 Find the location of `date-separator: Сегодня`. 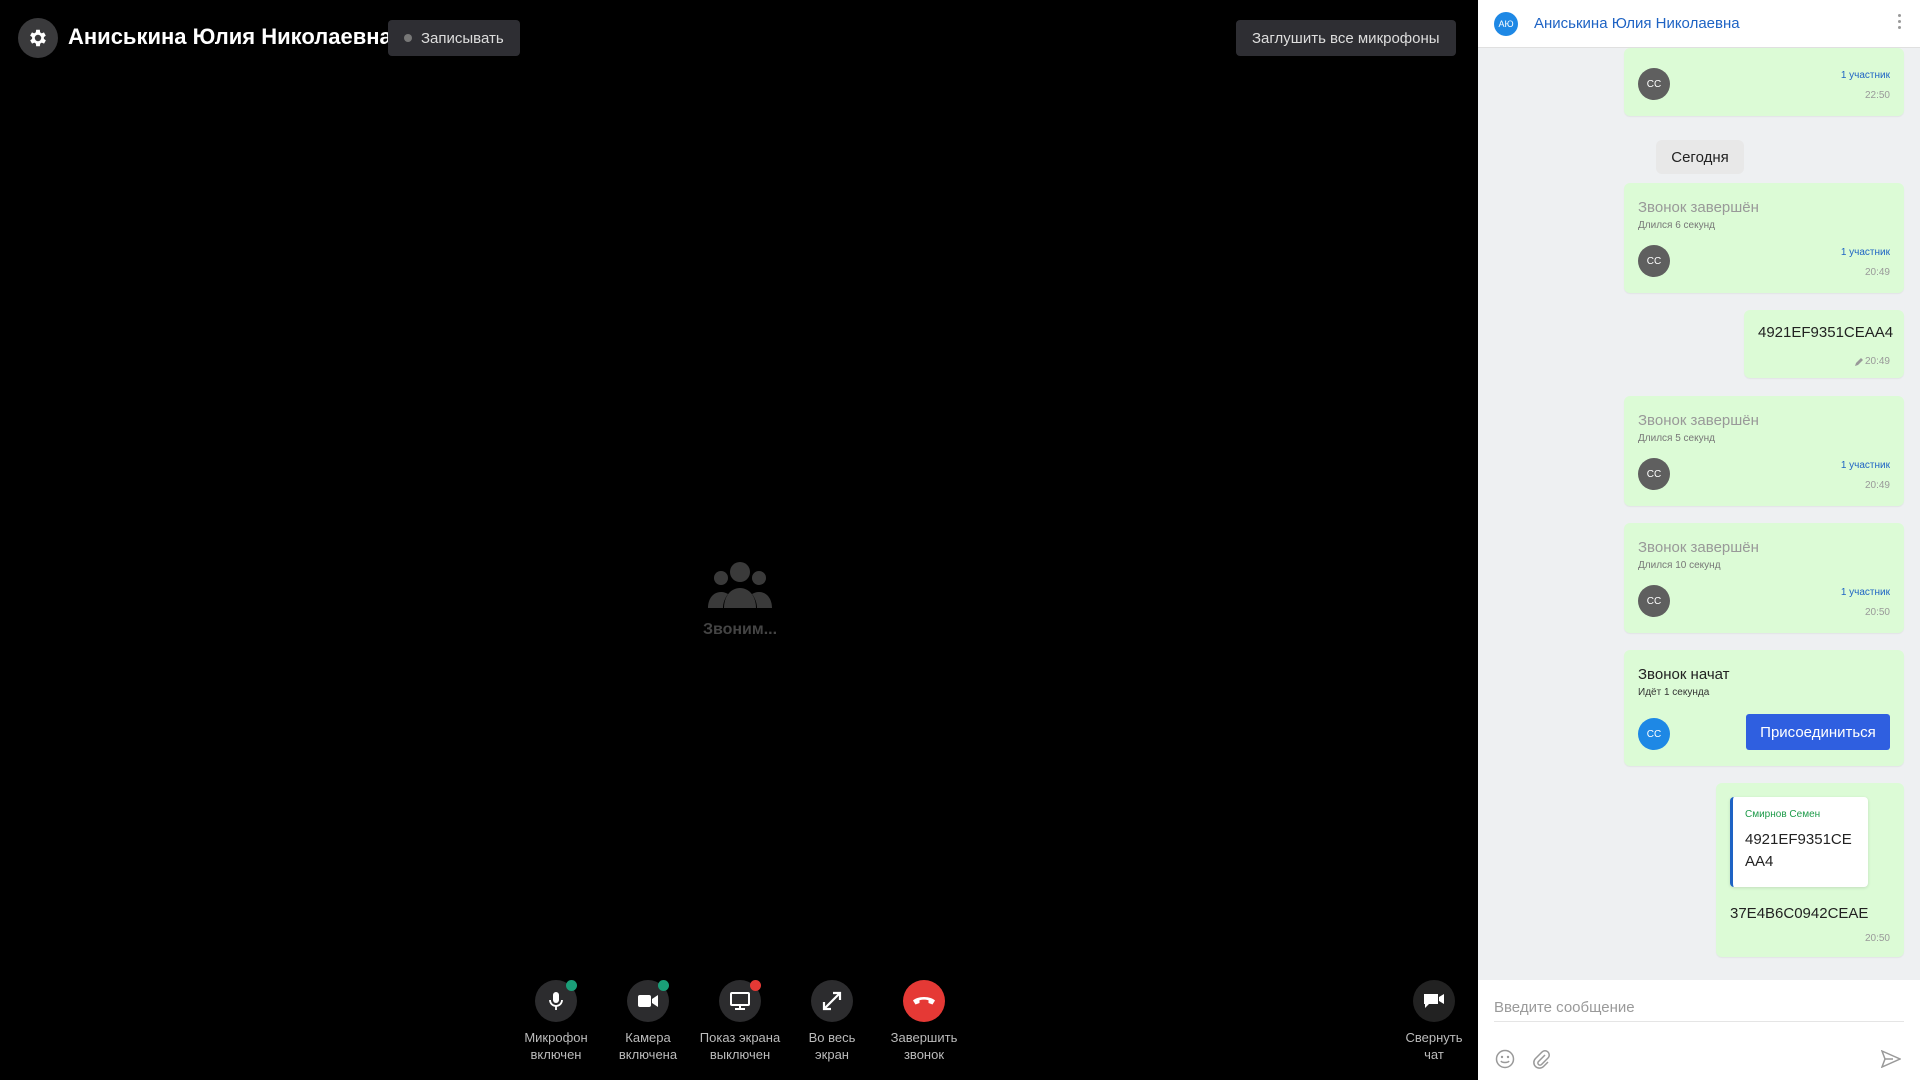

date-separator: Сегодня is located at coordinates (1700, 157).